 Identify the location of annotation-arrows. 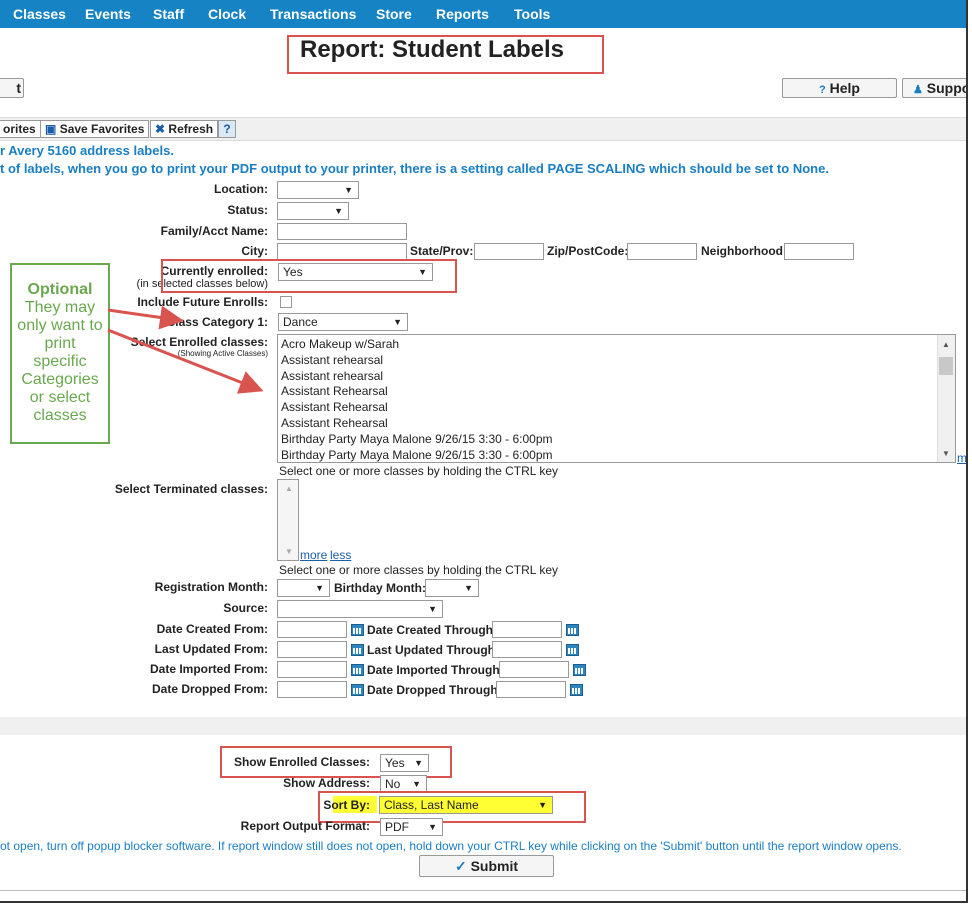
(185, 349).